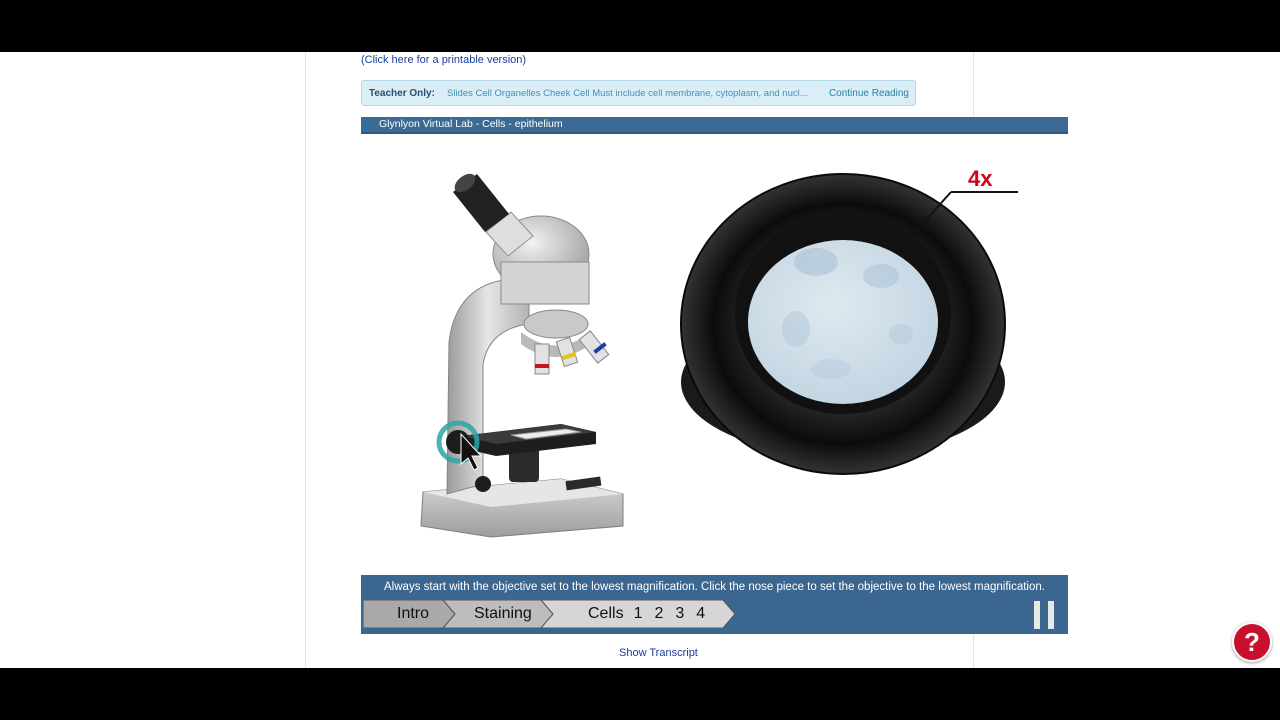 This screenshot has width=1280, height=720. What do you see at coordinates (658, 614) in the screenshot?
I see `cells-step-2: 2` at bounding box center [658, 614].